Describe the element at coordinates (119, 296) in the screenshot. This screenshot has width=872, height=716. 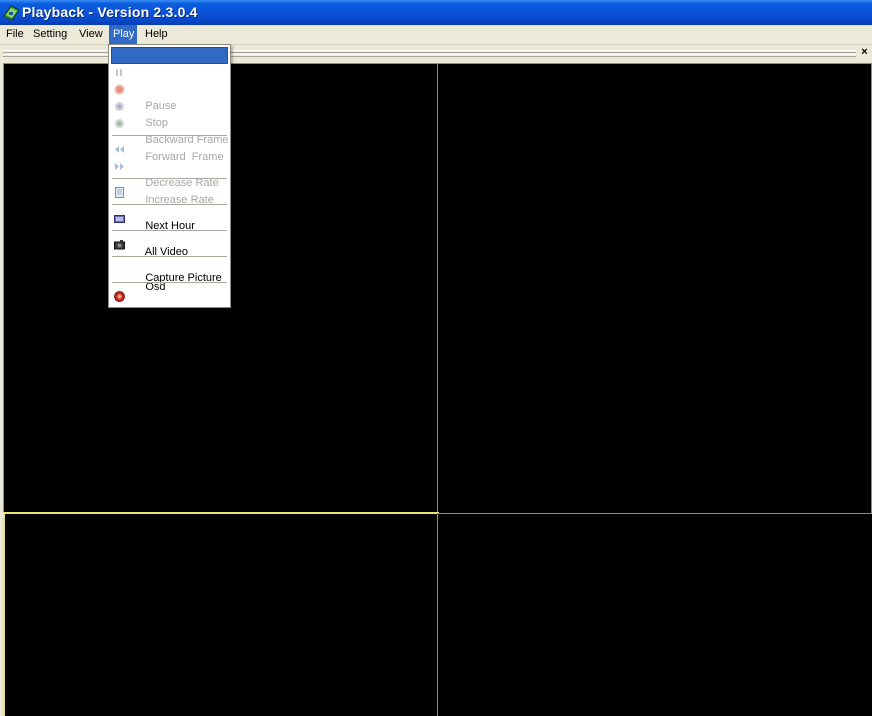
I see `mute-icon` at that location.